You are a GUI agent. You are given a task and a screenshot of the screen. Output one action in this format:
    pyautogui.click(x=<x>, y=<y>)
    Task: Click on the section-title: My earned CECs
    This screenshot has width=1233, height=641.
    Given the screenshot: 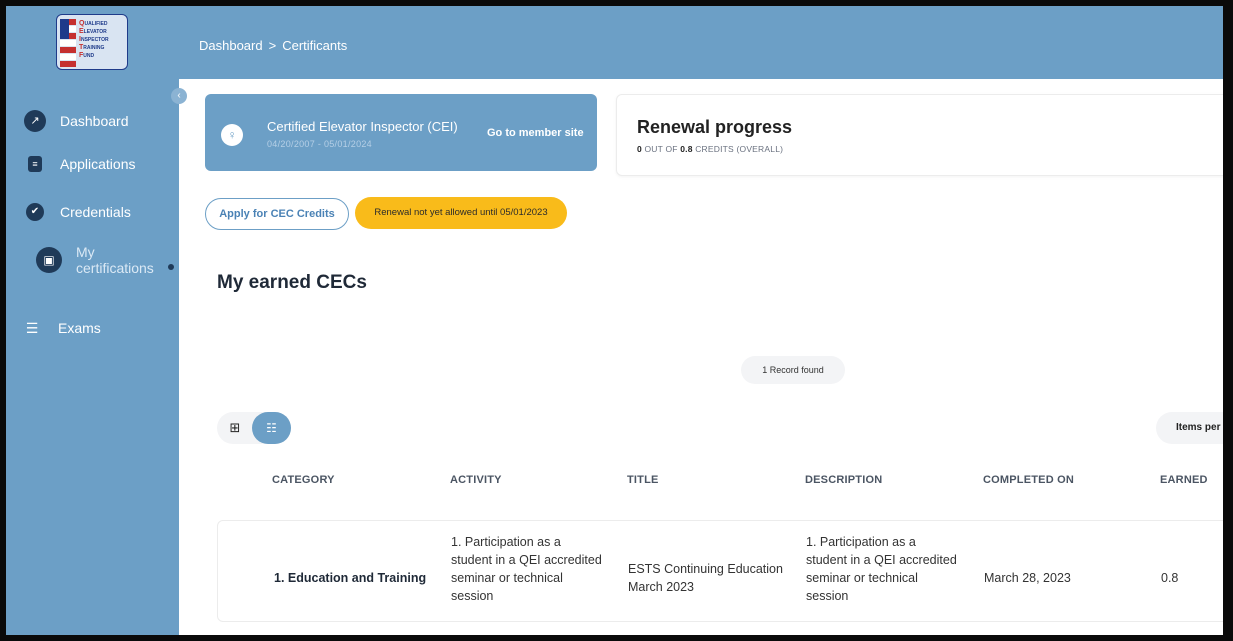 What is the action you would take?
    pyautogui.click(x=292, y=282)
    